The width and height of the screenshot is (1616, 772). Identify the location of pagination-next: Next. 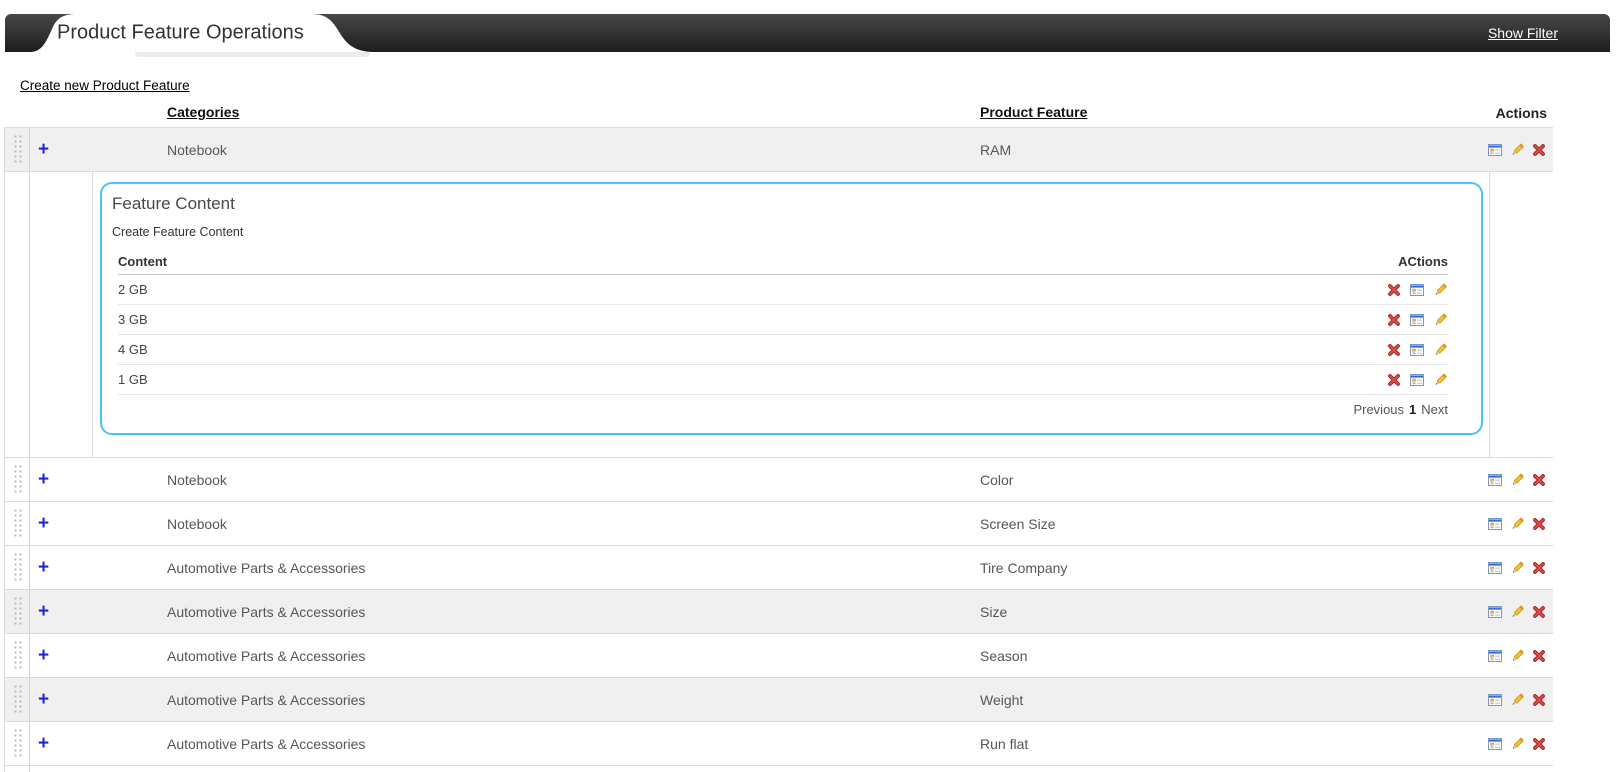
(1434, 409).